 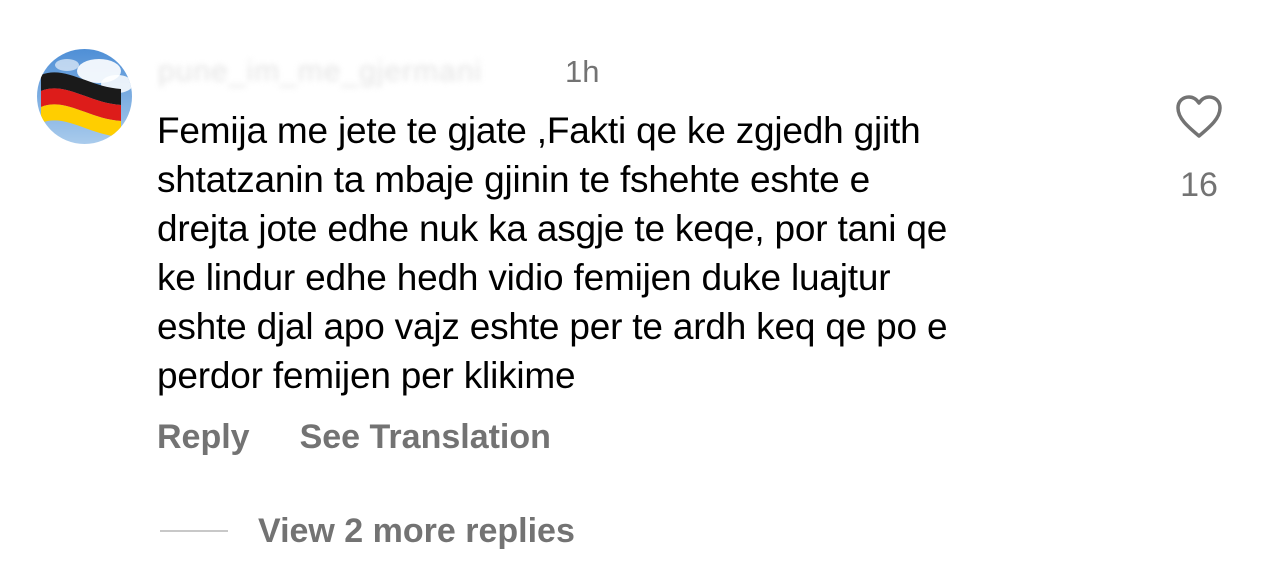 What do you see at coordinates (582, 71) in the screenshot?
I see `comment-timestamp: 1h` at bounding box center [582, 71].